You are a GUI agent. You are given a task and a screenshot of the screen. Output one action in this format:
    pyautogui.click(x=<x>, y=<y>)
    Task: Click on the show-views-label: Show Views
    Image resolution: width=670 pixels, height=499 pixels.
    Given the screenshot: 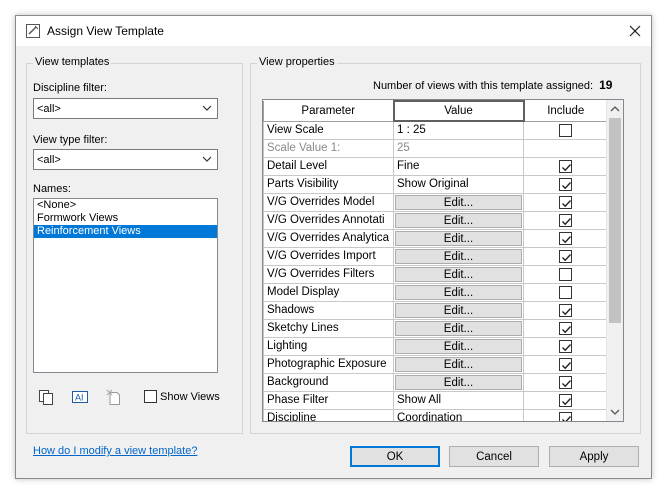 What is the action you would take?
    pyautogui.click(x=190, y=396)
    